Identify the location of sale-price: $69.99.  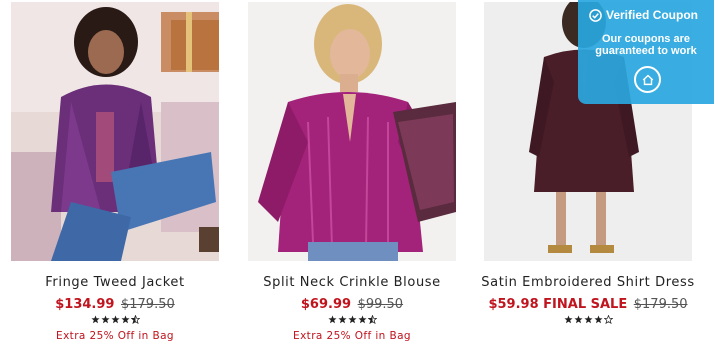
(326, 304).